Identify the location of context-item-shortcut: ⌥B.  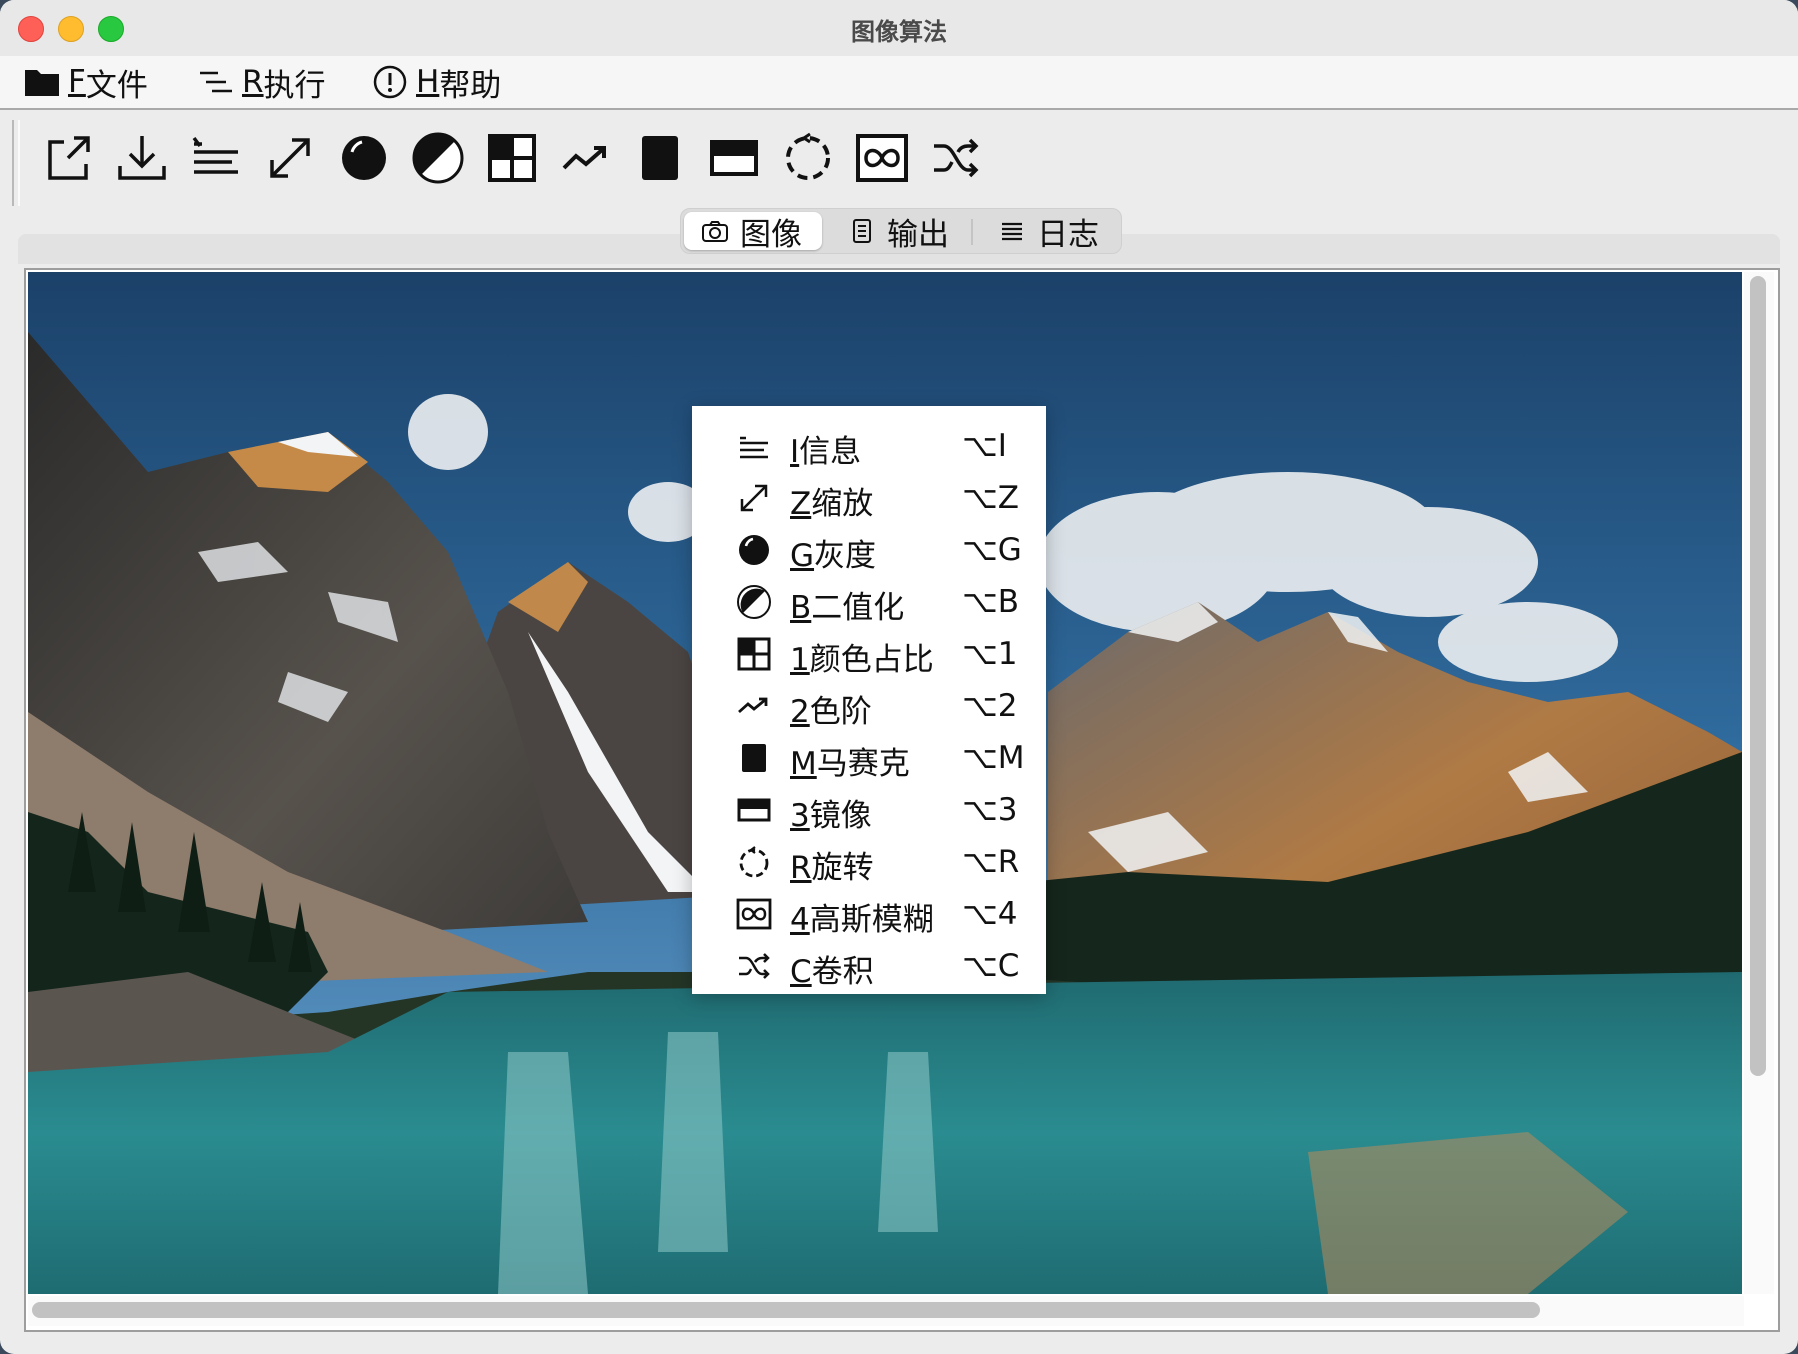
(990, 602).